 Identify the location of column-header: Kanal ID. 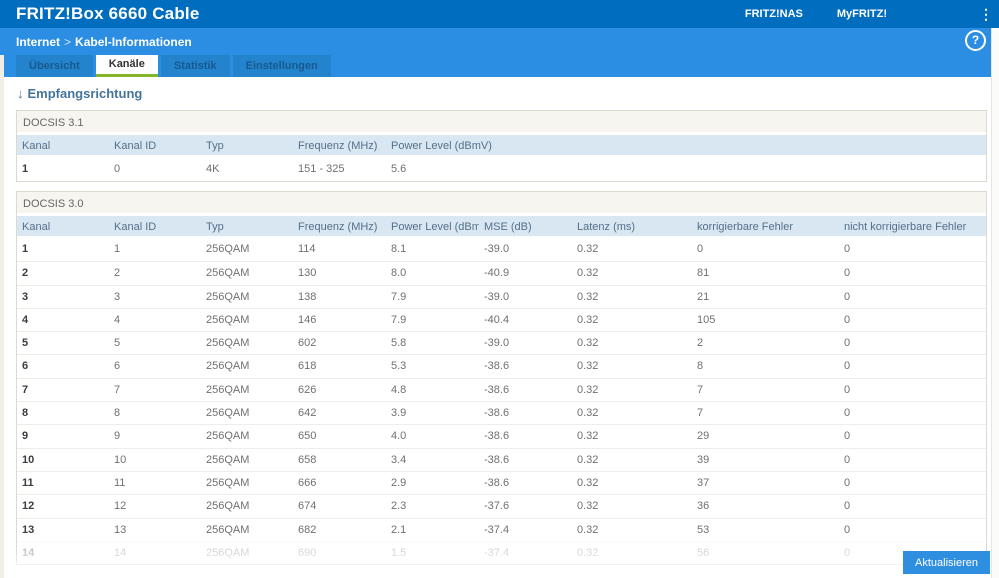
(135, 146).